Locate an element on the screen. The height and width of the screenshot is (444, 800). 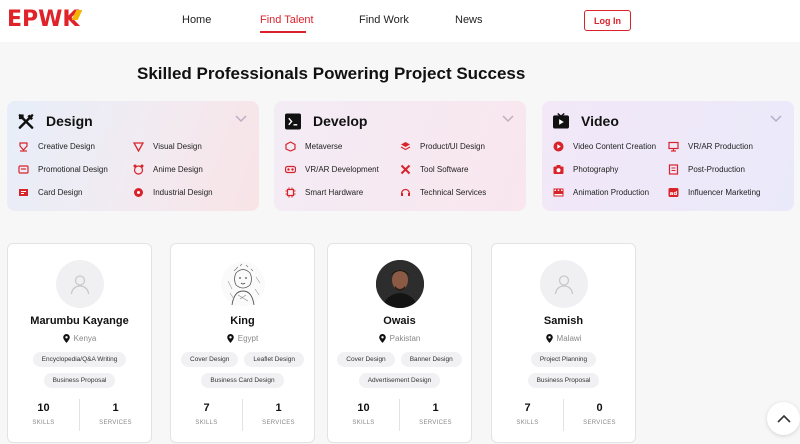
category-item: Product/UI Design is located at coordinates (442, 146).